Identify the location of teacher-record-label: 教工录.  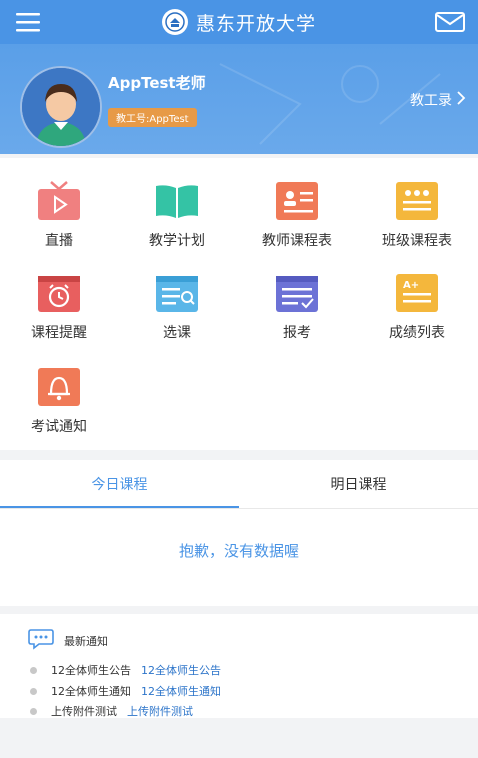
(431, 101).